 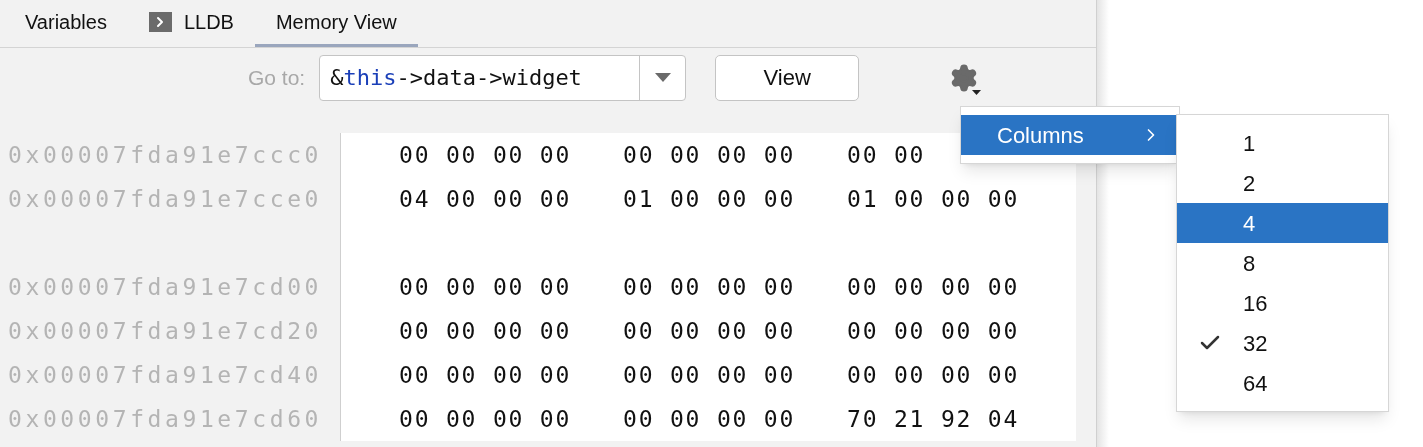 I want to click on hex-bytes: 04 00 00 00, so click(x=486, y=199).